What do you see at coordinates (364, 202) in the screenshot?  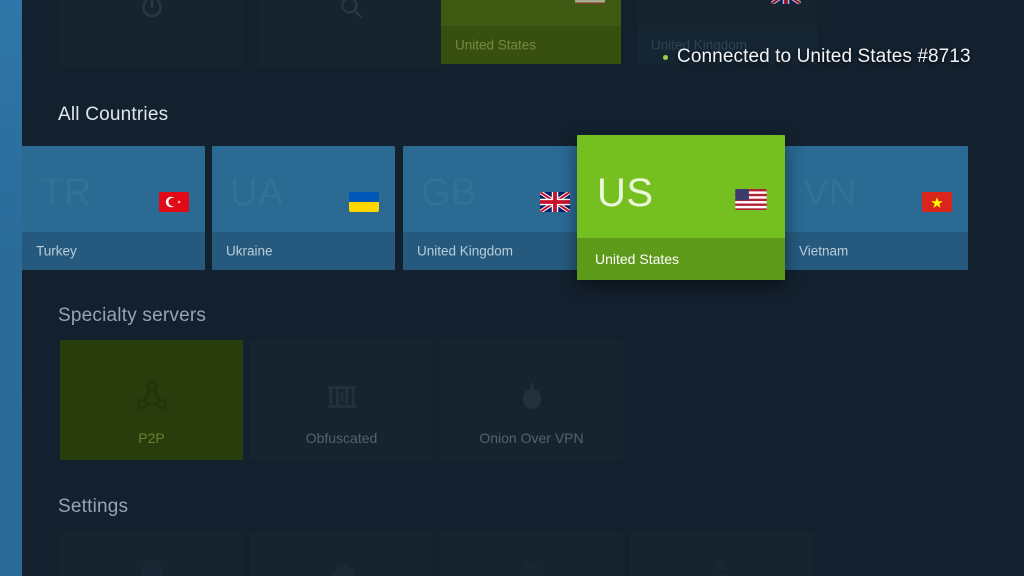 I see `flag-ua-icon` at bounding box center [364, 202].